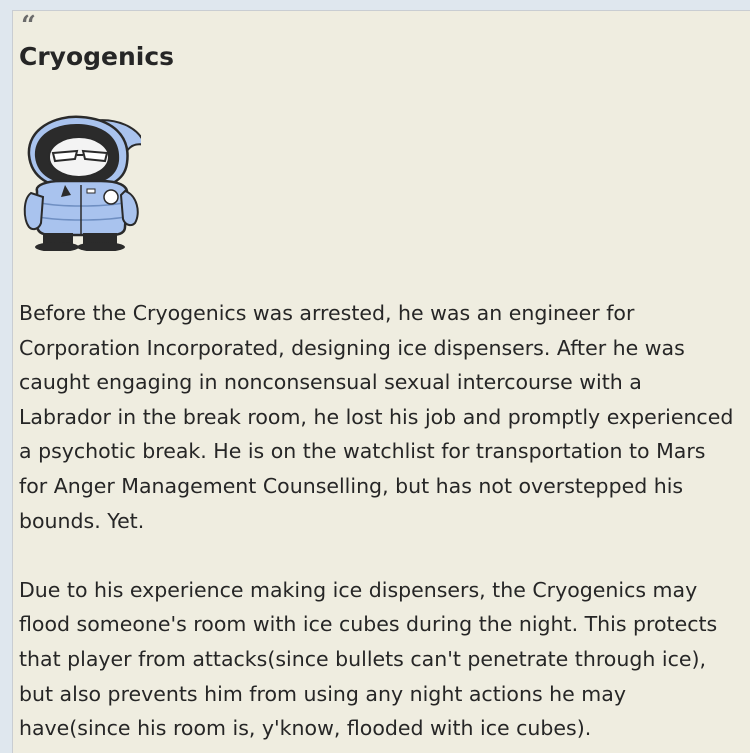 Image resolution: width=750 pixels, height=753 pixels. What do you see at coordinates (97, 56) in the screenshot?
I see `post-title: Cryogenics` at bounding box center [97, 56].